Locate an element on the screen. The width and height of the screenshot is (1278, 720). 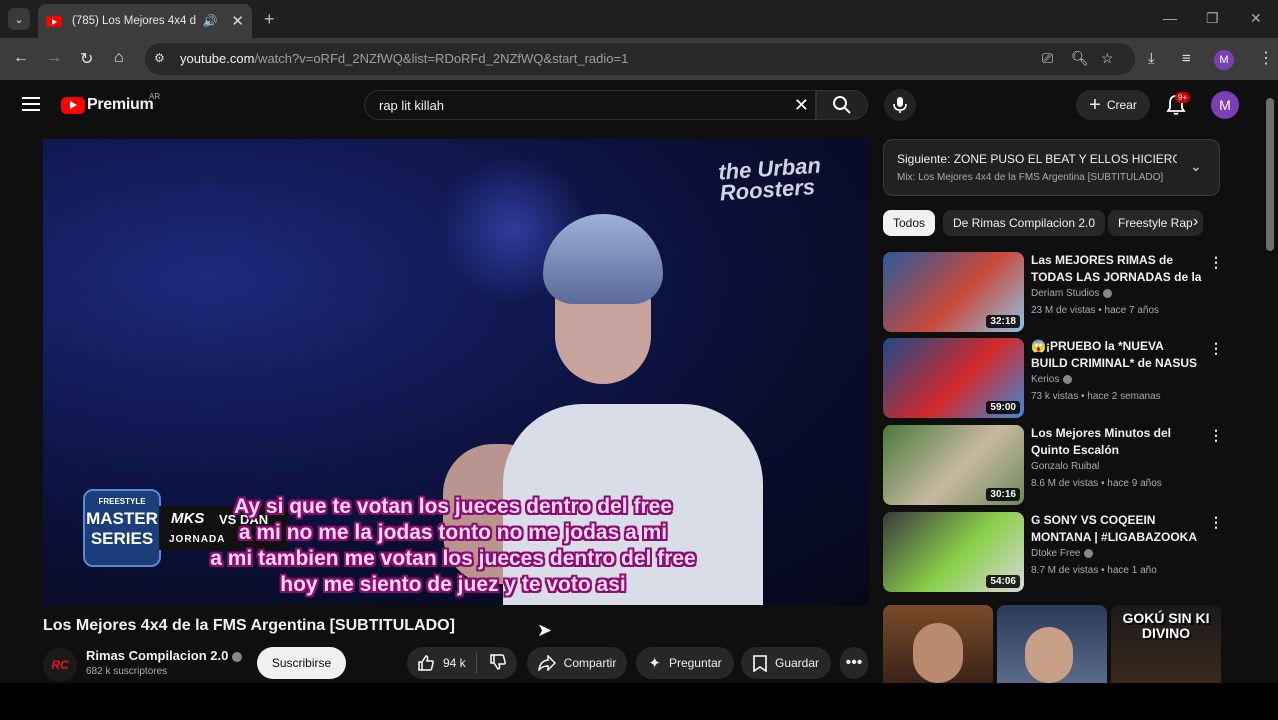
browser-menu-icon: ⋮ is located at coordinates (1266, 58).